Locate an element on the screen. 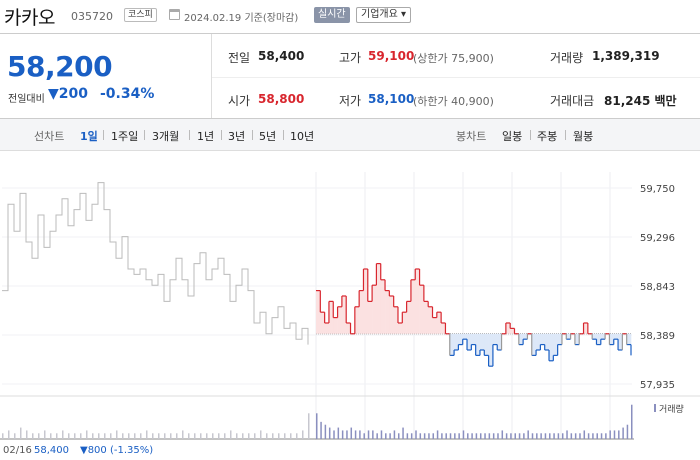 This screenshot has width=700, height=460. tab-1day: 1일 is located at coordinates (89, 136).